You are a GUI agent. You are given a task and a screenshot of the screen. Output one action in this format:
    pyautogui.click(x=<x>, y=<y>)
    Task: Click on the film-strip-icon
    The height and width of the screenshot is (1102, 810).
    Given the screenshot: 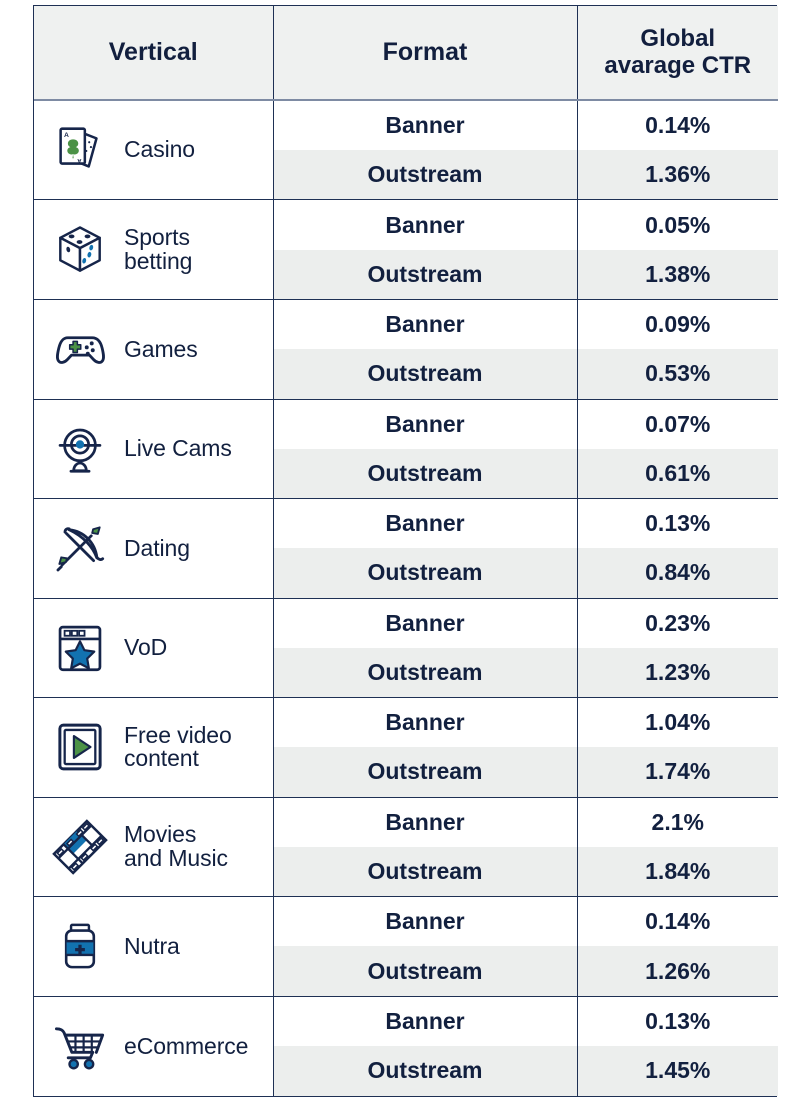 What is the action you would take?
    pyautogui.click(x=80, y=847)
    